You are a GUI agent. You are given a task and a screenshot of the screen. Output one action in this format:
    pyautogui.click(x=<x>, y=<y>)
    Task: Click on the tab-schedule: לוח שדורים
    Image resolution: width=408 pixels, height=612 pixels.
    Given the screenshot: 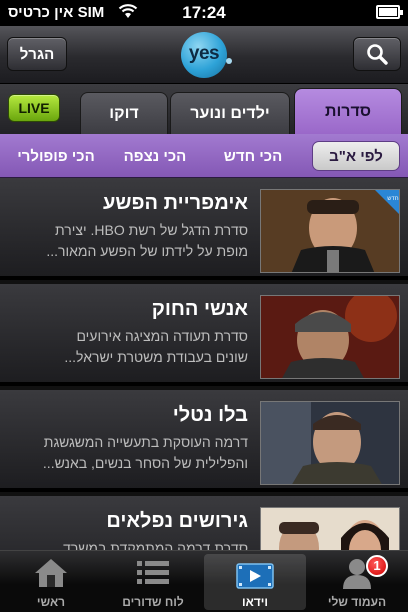 What is the action you would take?
    pyautogui.click(x=153, y=581)
    